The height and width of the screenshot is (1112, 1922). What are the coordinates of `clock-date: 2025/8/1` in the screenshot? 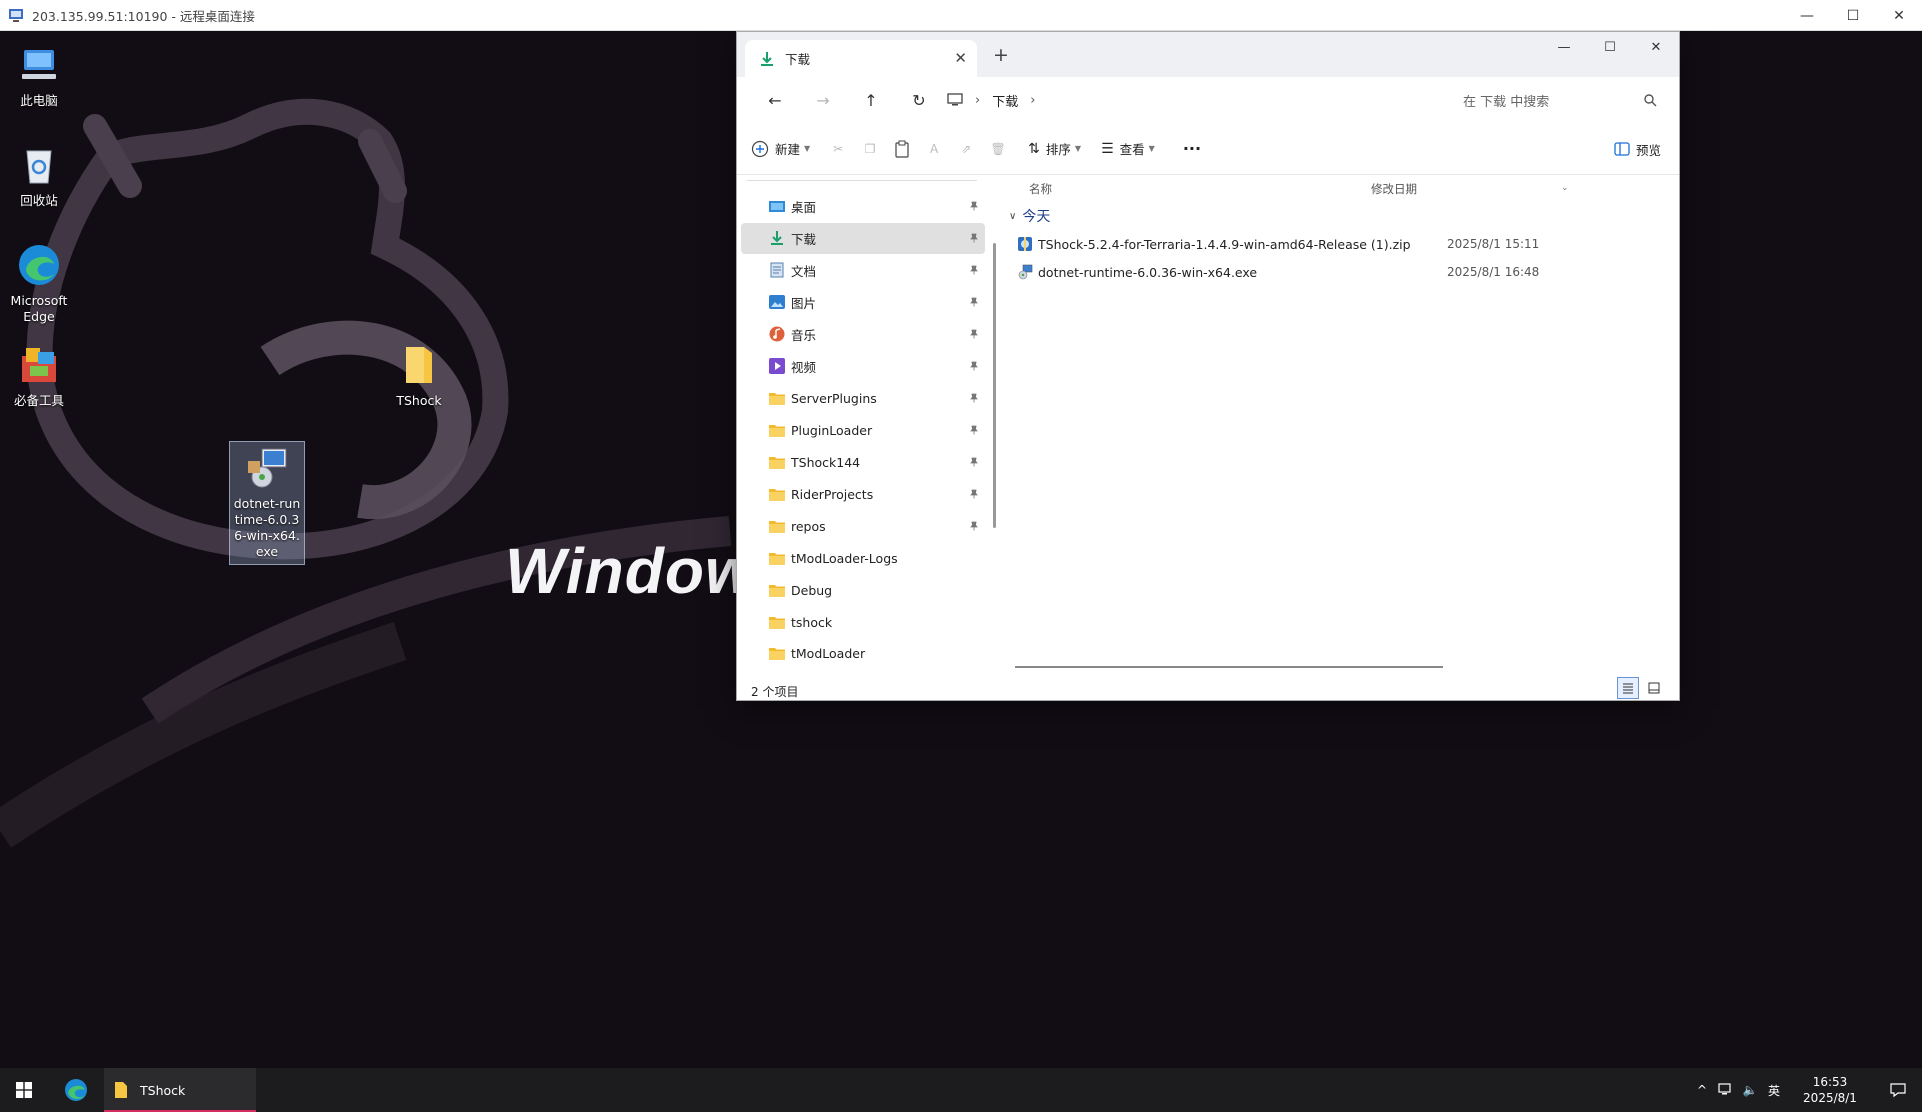 It's located at (1830, 1098).